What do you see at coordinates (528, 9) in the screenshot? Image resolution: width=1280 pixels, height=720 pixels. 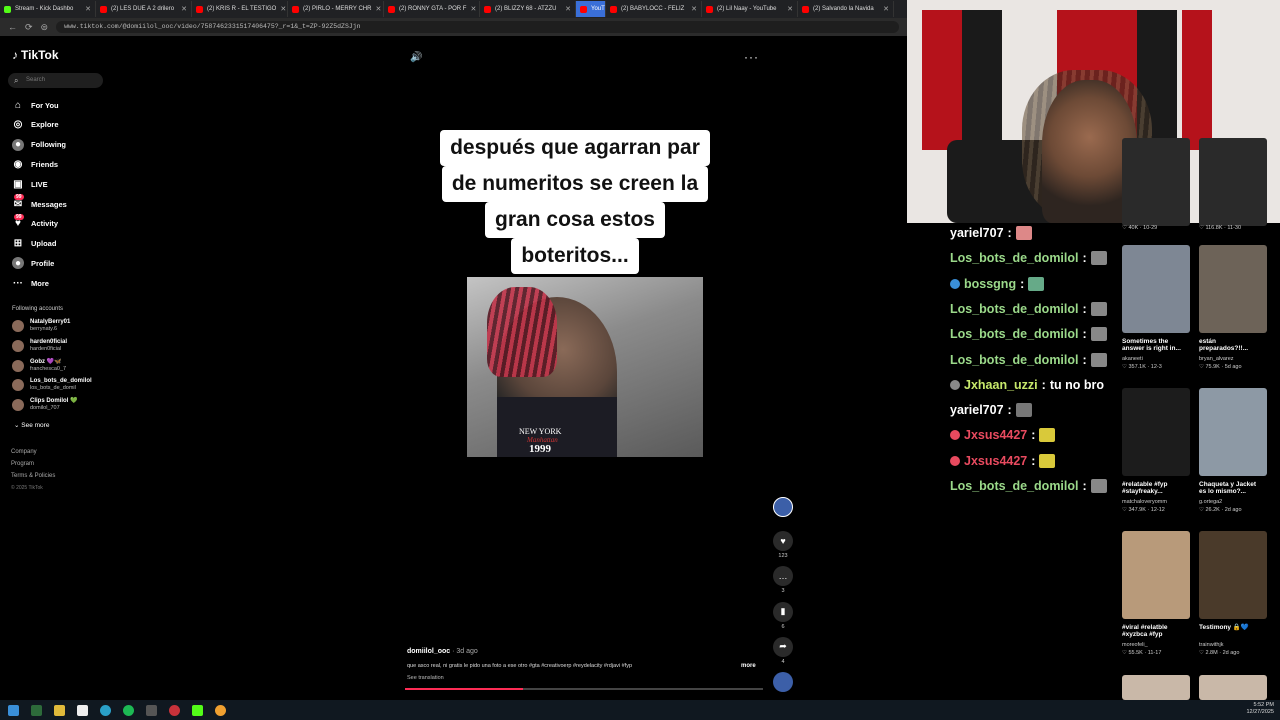 I see `browser-tab: (2) BLIZZY 68 - ATZZU ✕` at bounding box center [528, 9].